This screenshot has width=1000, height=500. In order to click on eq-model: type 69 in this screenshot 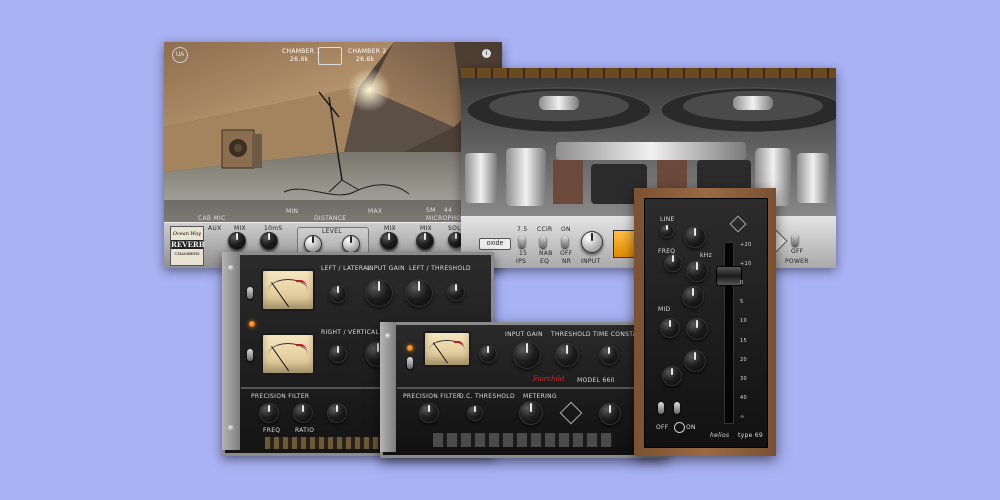, I will do `click(751, 435)`.